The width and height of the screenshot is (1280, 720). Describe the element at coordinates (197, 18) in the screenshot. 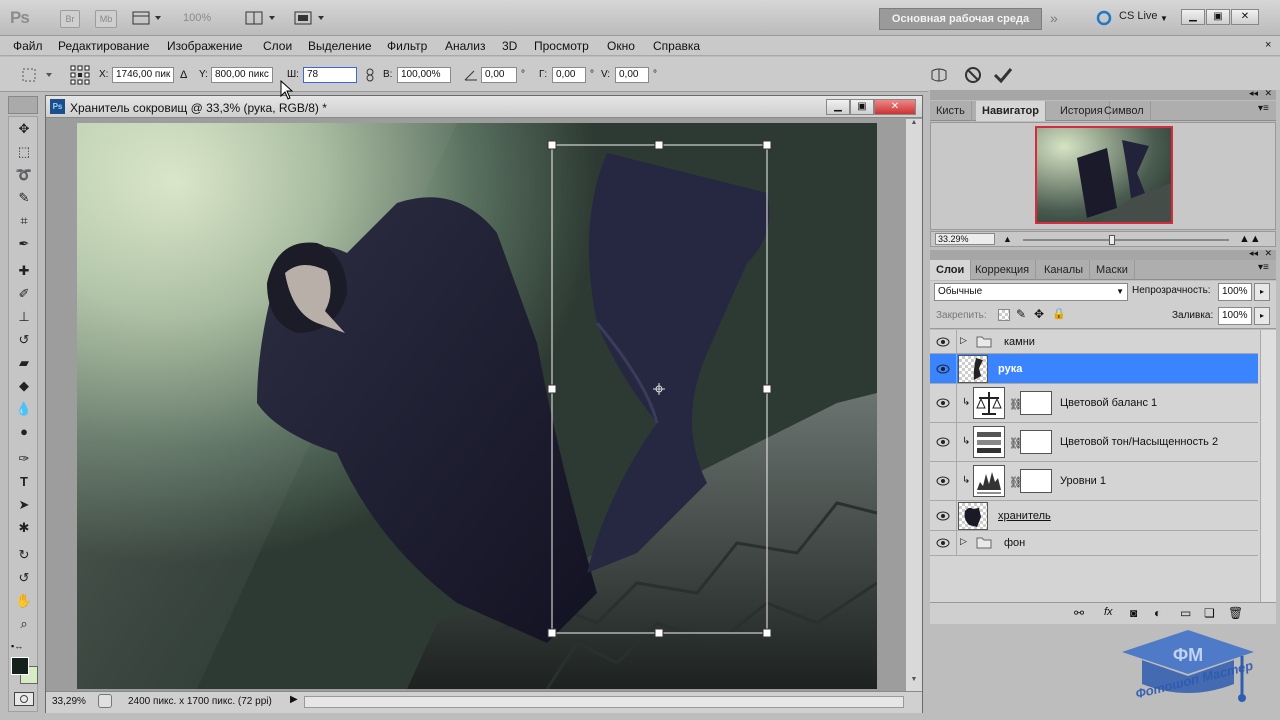

I see `zoom-level-dropdown: 100%` at that location.